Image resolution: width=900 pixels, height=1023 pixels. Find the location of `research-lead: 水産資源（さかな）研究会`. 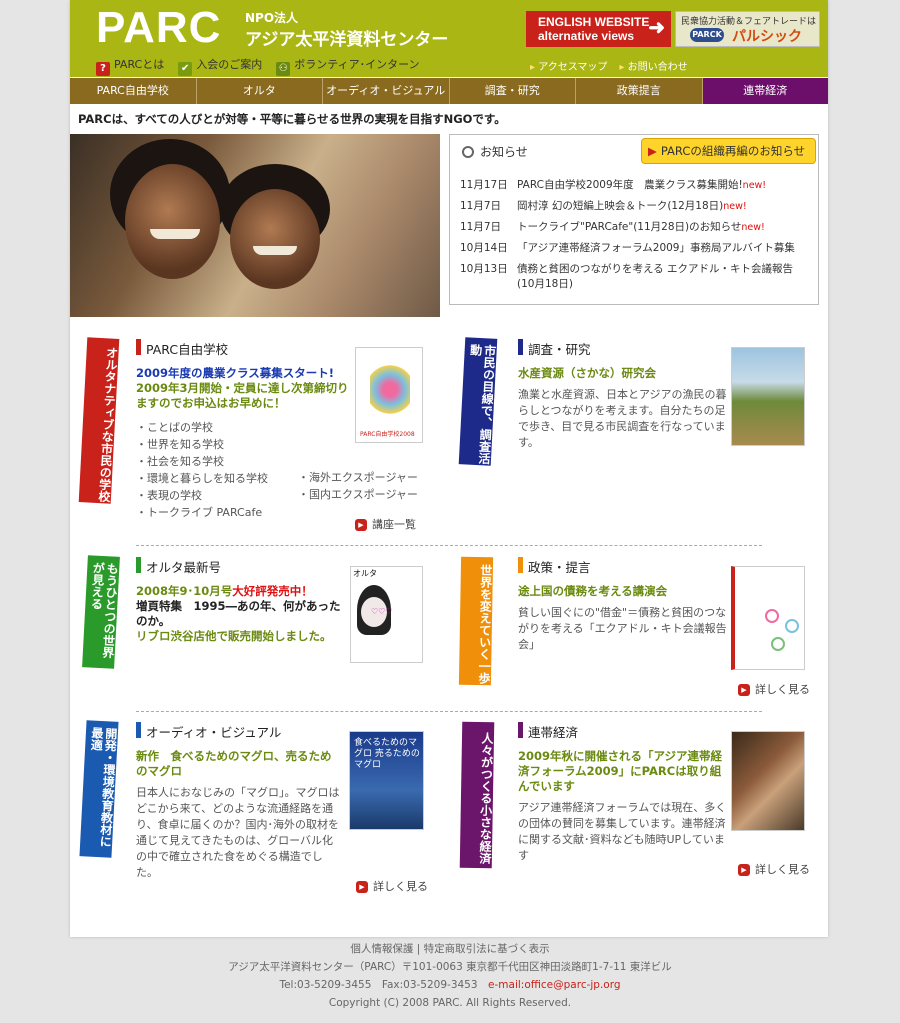

research-lead: 水産資源（さかな）研究会 is located at coordinates (623, 373).